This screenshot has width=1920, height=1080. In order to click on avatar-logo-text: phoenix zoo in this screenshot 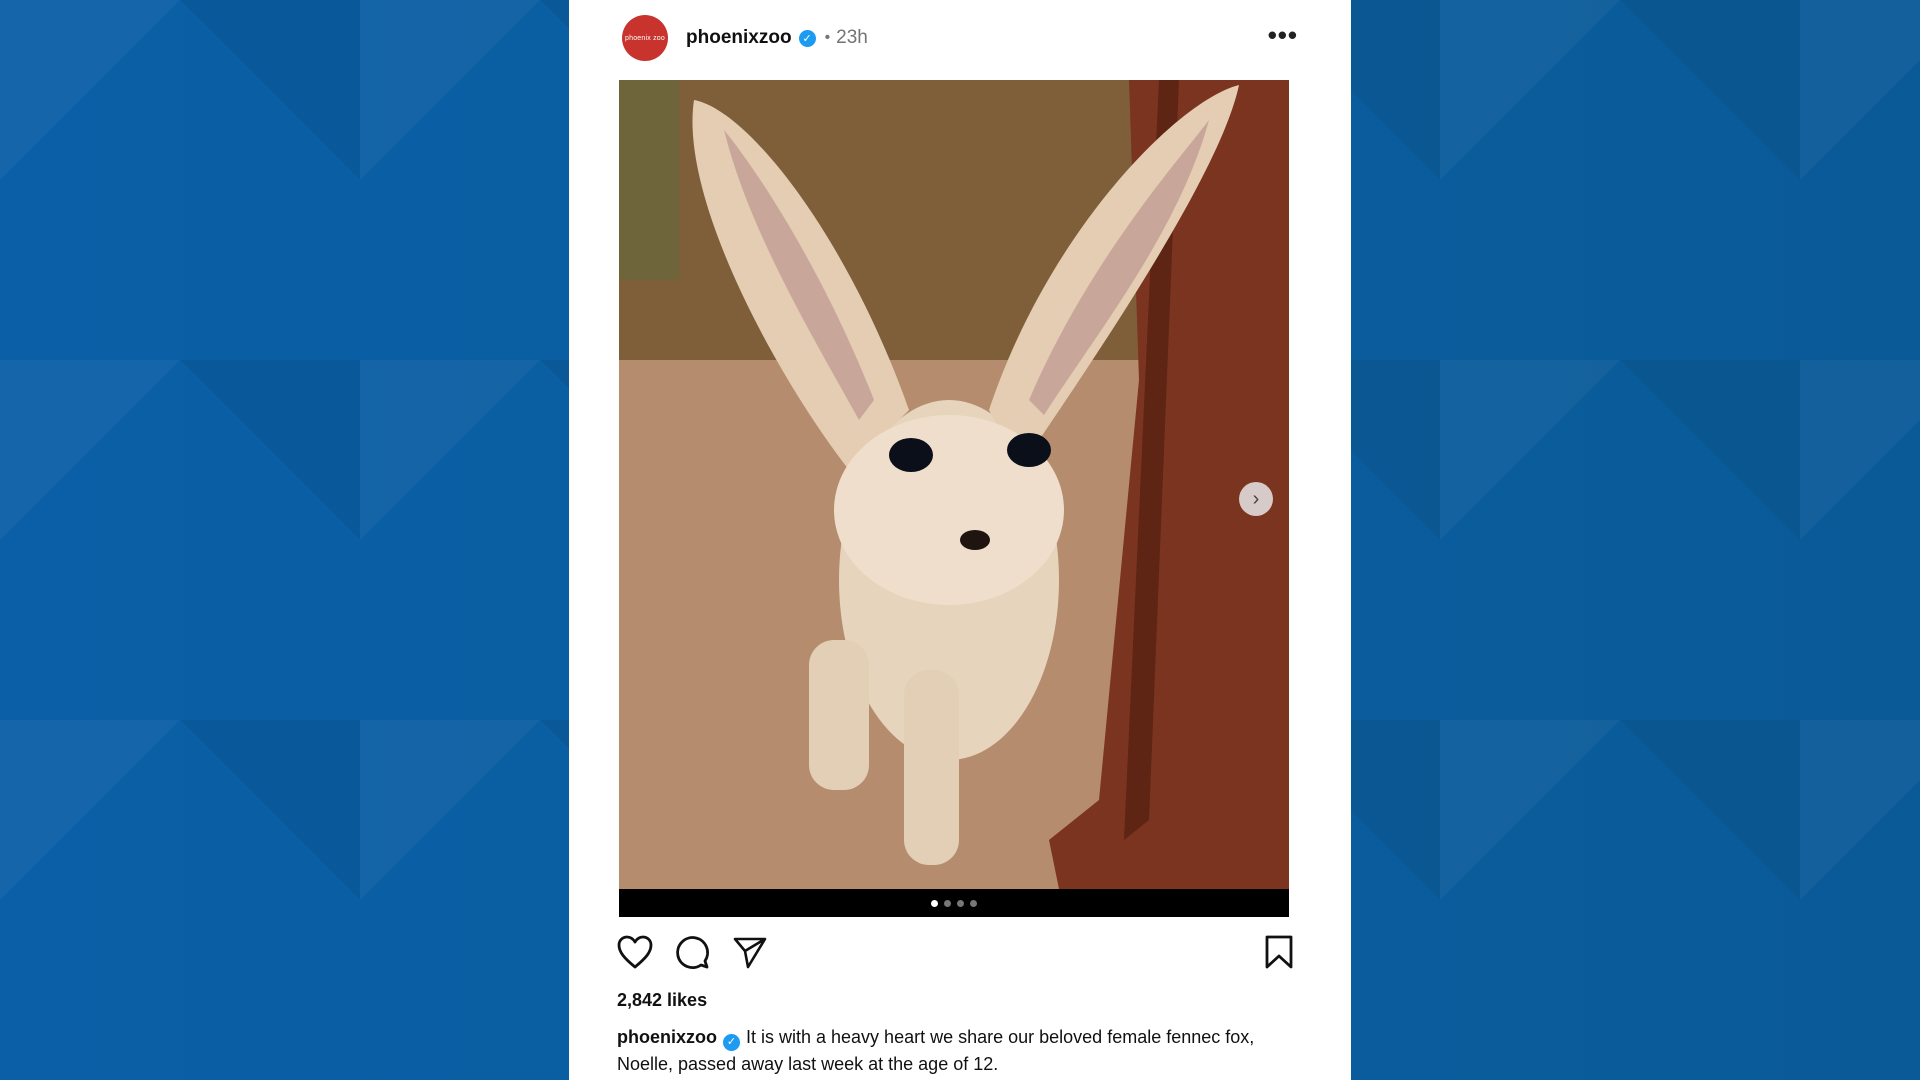, I will do `click(645, 38)`.